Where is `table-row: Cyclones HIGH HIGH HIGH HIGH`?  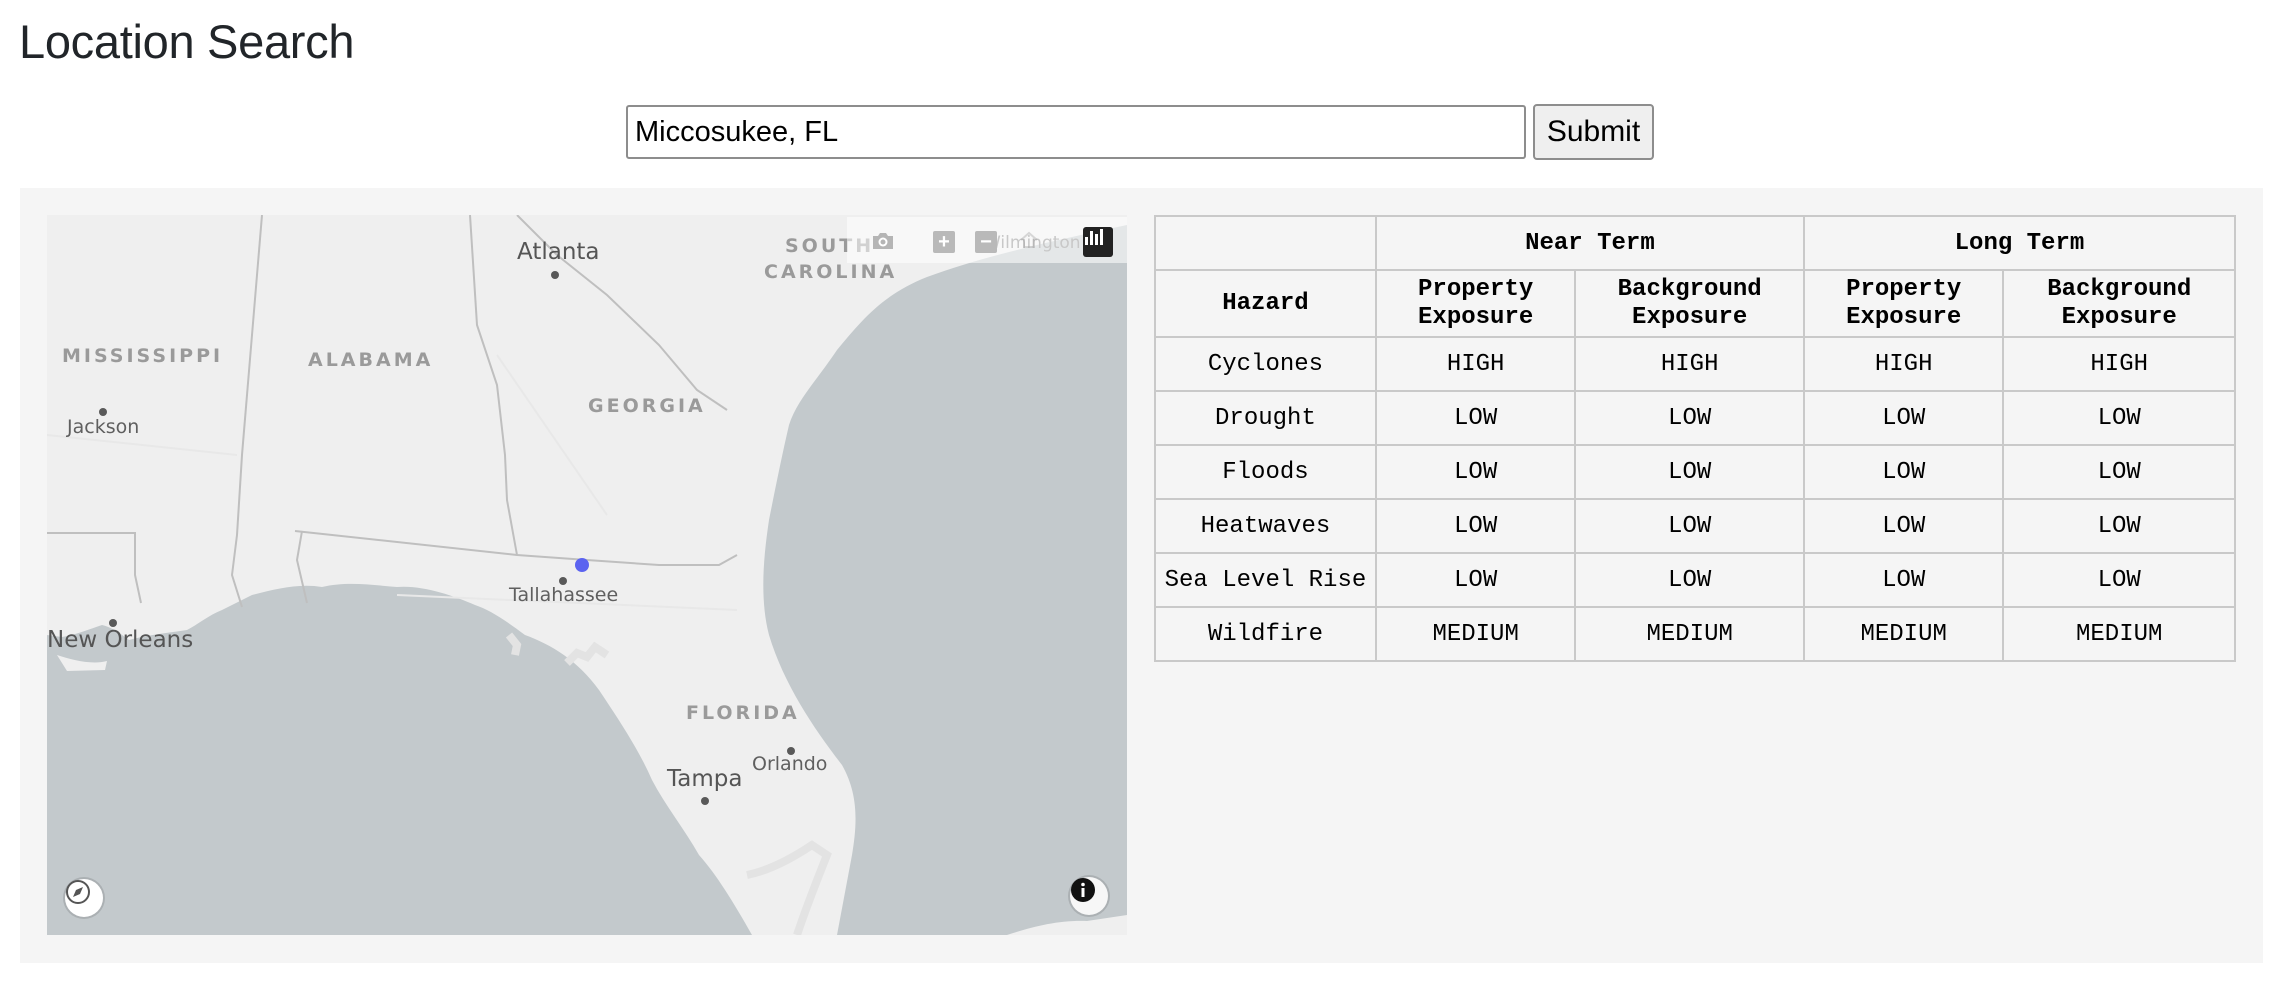
table-row: Cyclones HIGH HIGH HIGH HIGH is located at coordinates (1695, 364).